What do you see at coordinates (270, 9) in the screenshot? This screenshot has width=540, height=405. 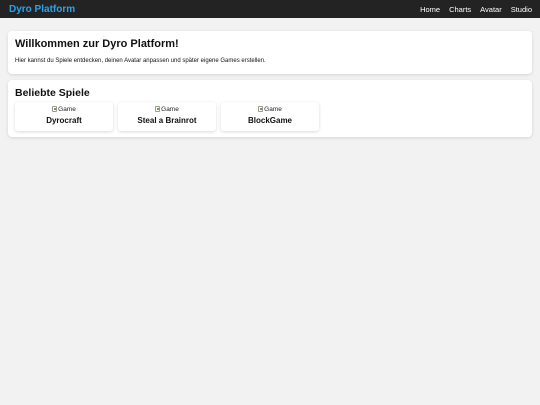 I see `top-navbar: Dyro Platform Home Charts Avatar Studio` at bounding box center [270, 9].